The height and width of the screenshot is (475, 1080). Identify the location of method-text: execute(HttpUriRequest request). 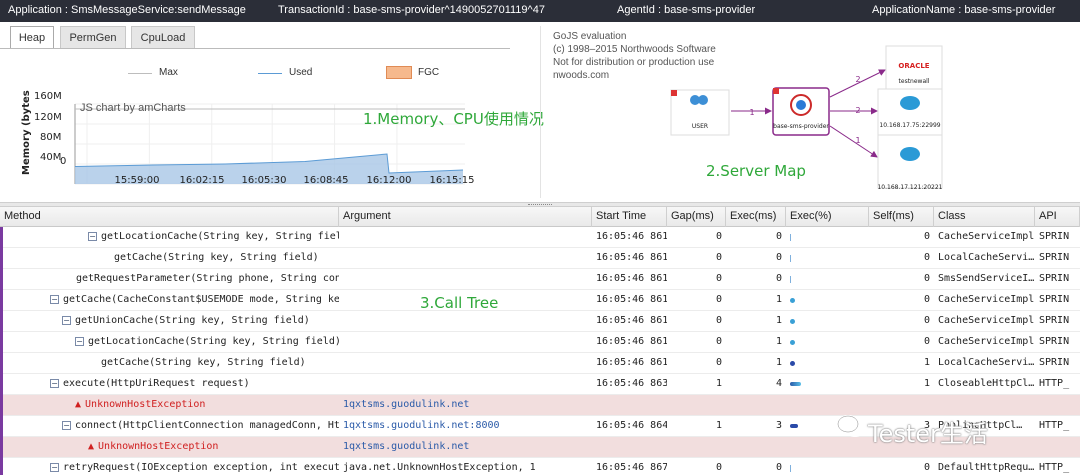
(156, 383).